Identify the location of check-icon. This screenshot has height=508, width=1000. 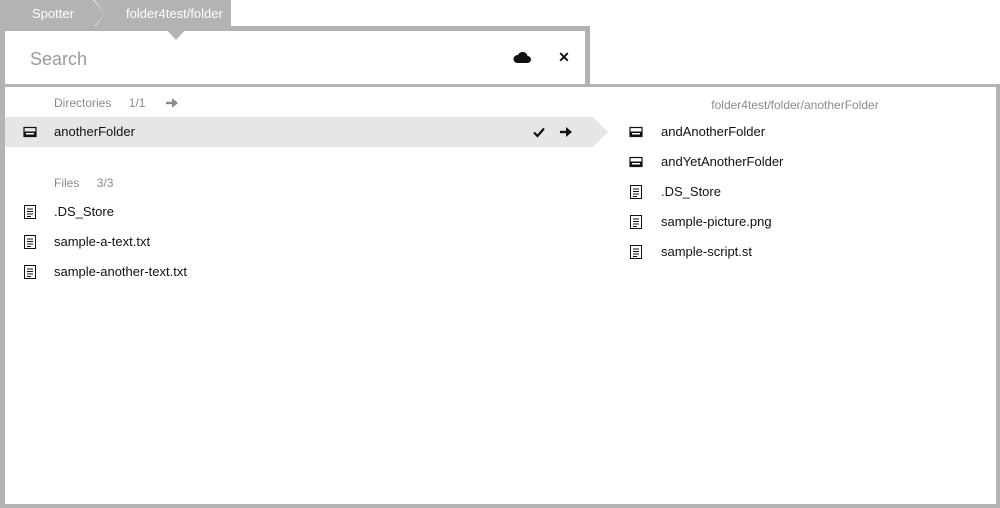
(539, 132).